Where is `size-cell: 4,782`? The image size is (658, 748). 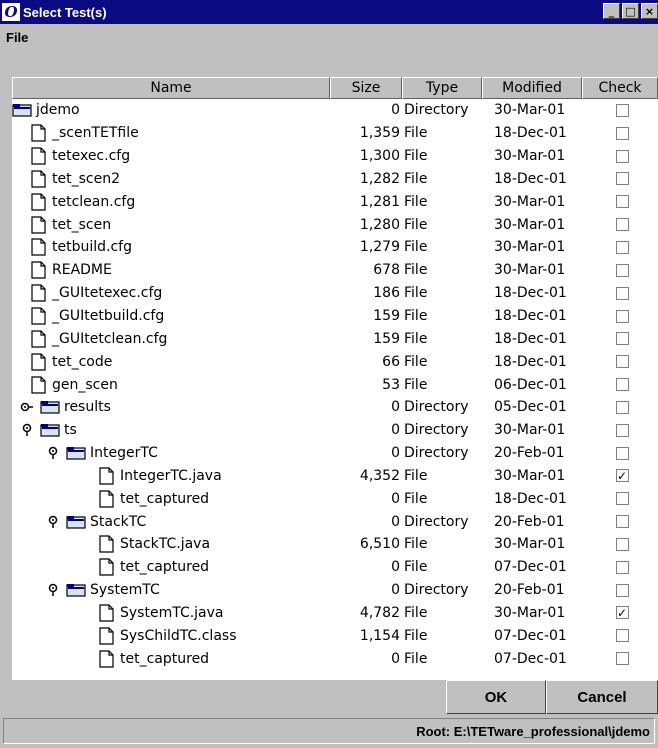 size-cell: 4,782 is located at coordinates (379, 612).